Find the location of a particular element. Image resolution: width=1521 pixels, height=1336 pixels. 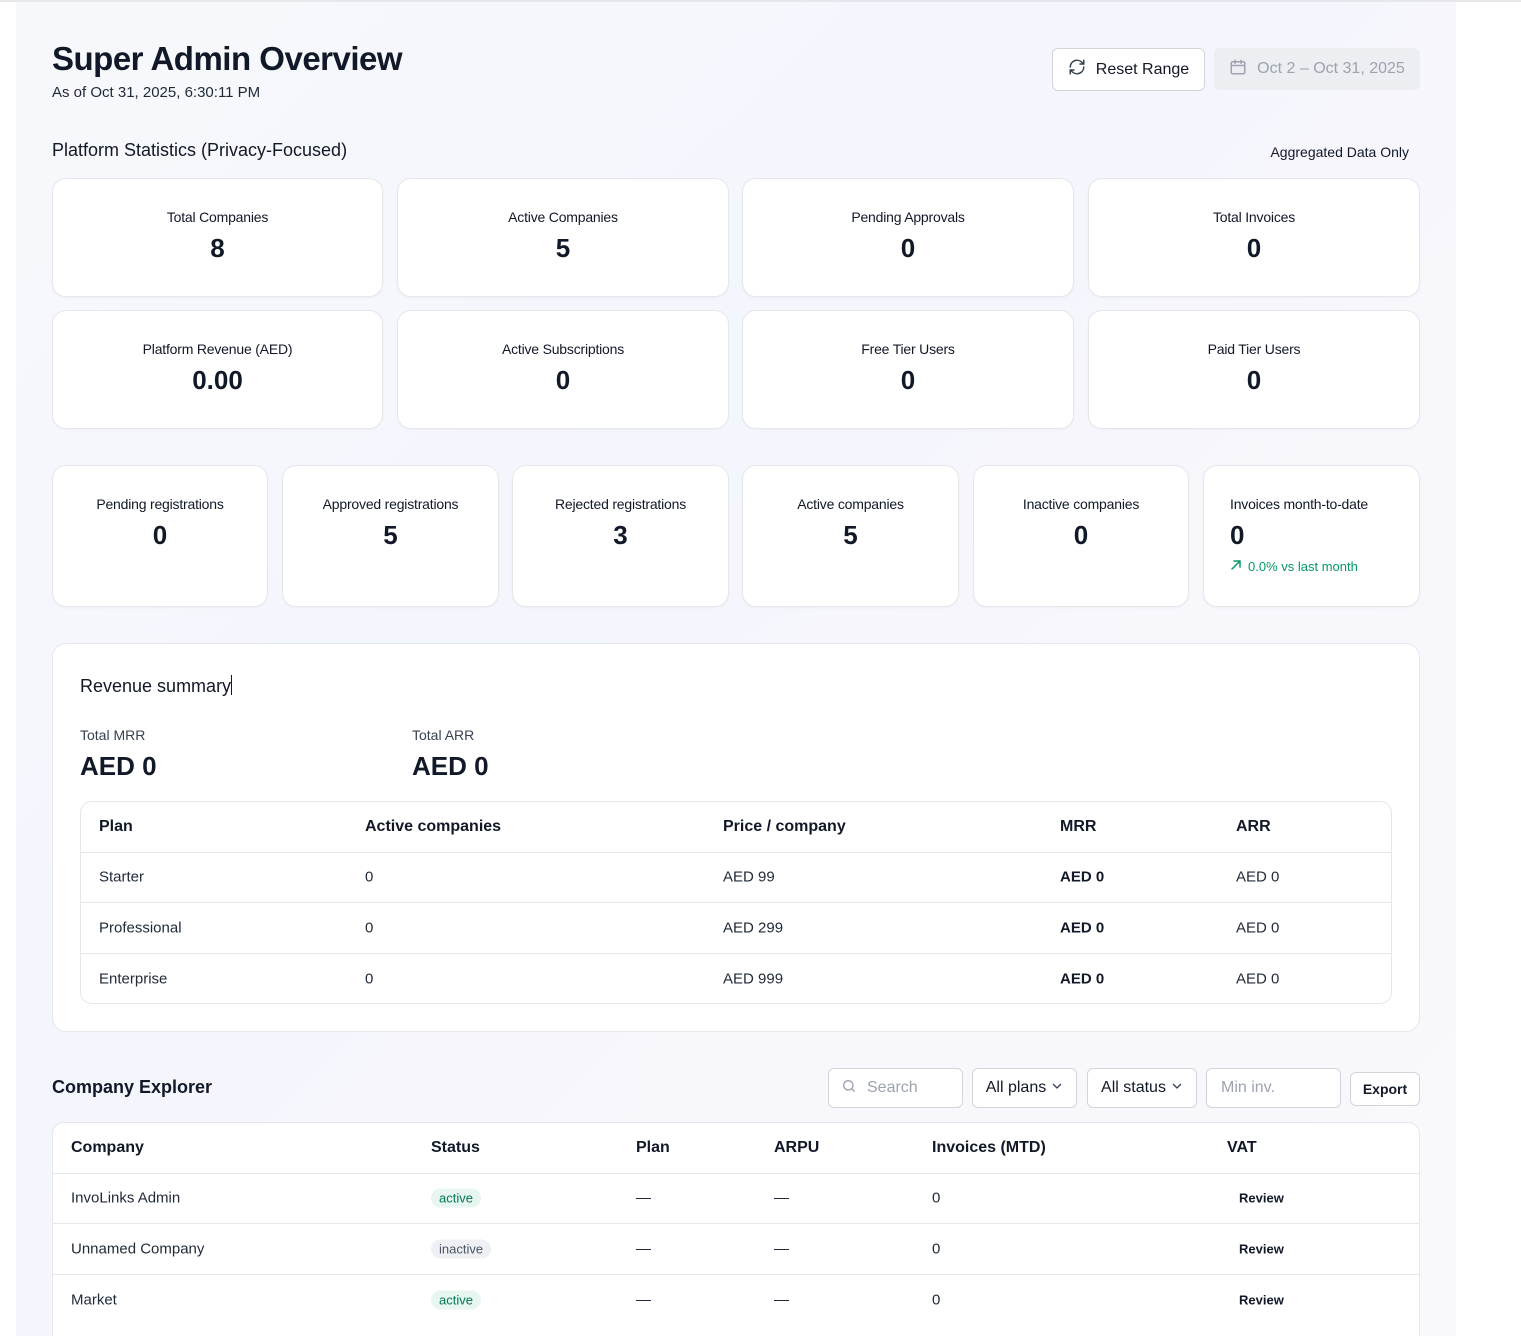

company-name: Market is located at coordinates (94, 1300).